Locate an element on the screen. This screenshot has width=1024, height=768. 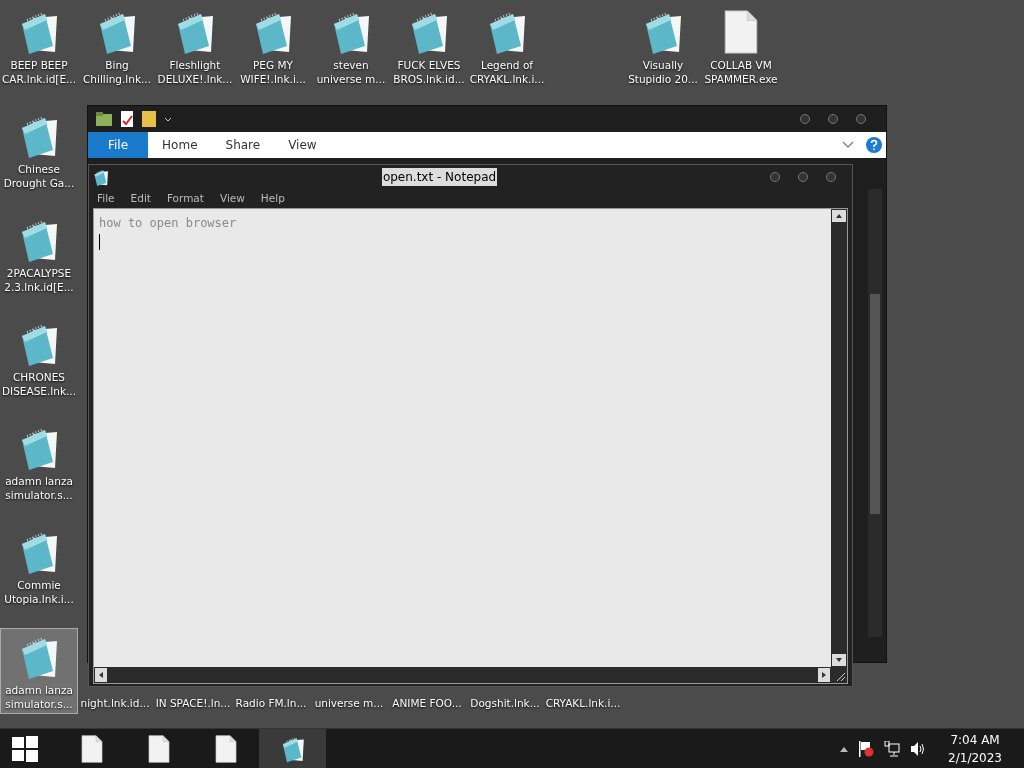
chevron-down-icon is located at coordinates (848, 145).